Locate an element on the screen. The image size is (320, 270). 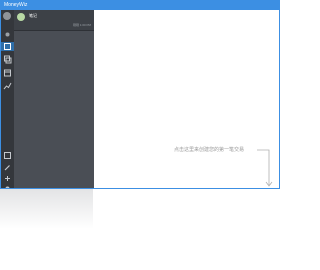
title-bar: MoneyWiz is located at coordinates (140, 5).